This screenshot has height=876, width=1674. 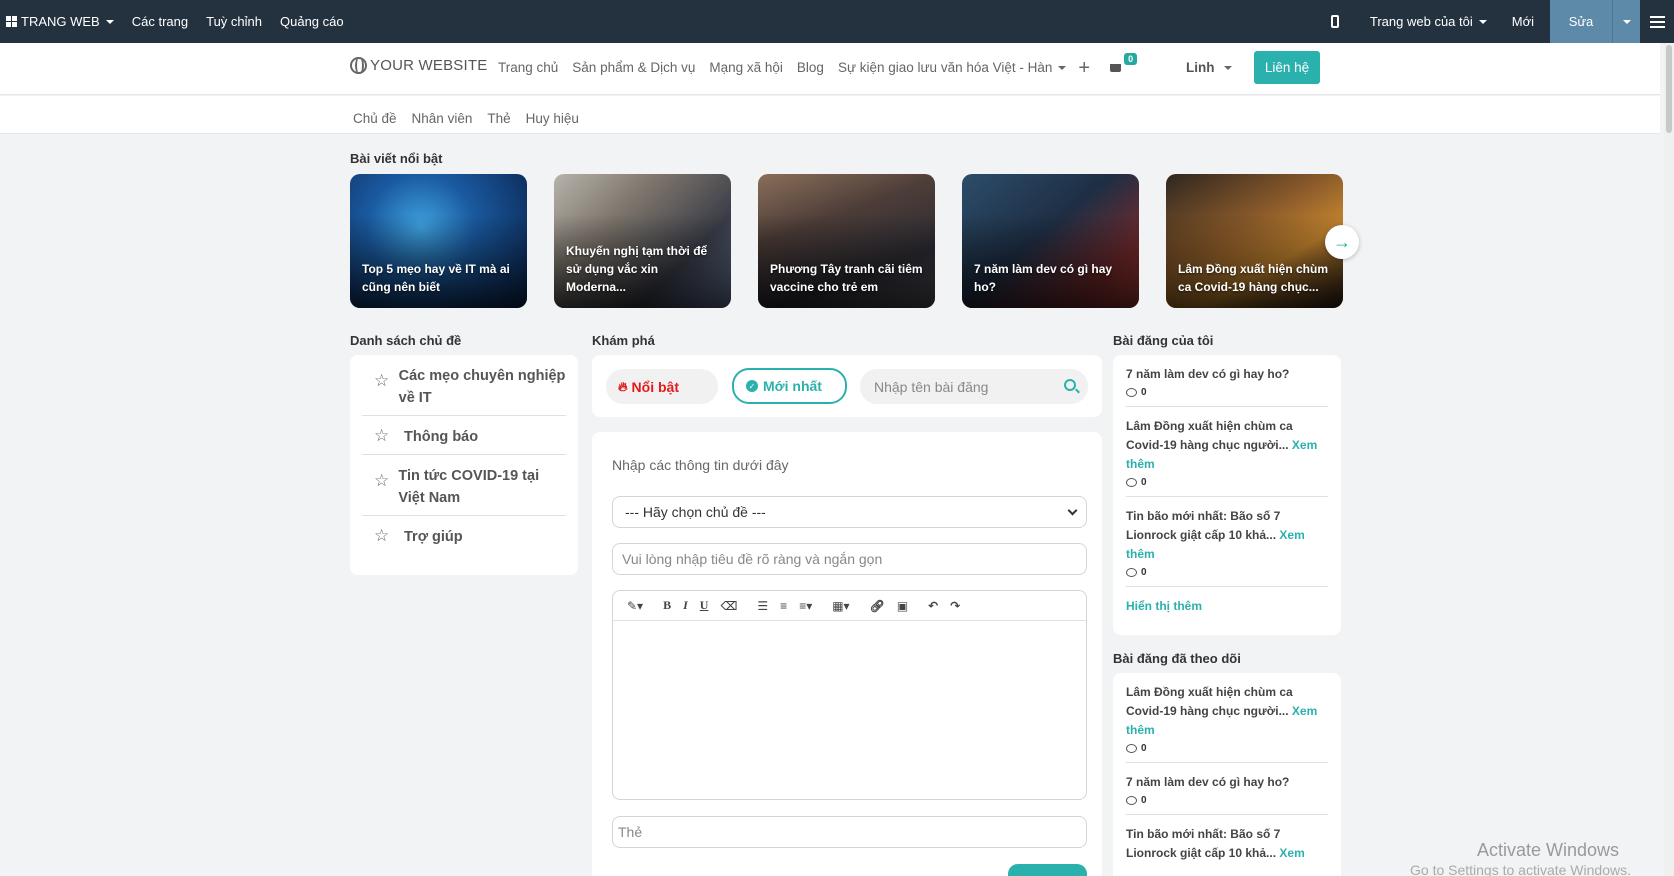 What do you see at coordinates (1291, 853) in the screenshot?
I see `read-more-link: Xem` at bounding box center [1291, 853].